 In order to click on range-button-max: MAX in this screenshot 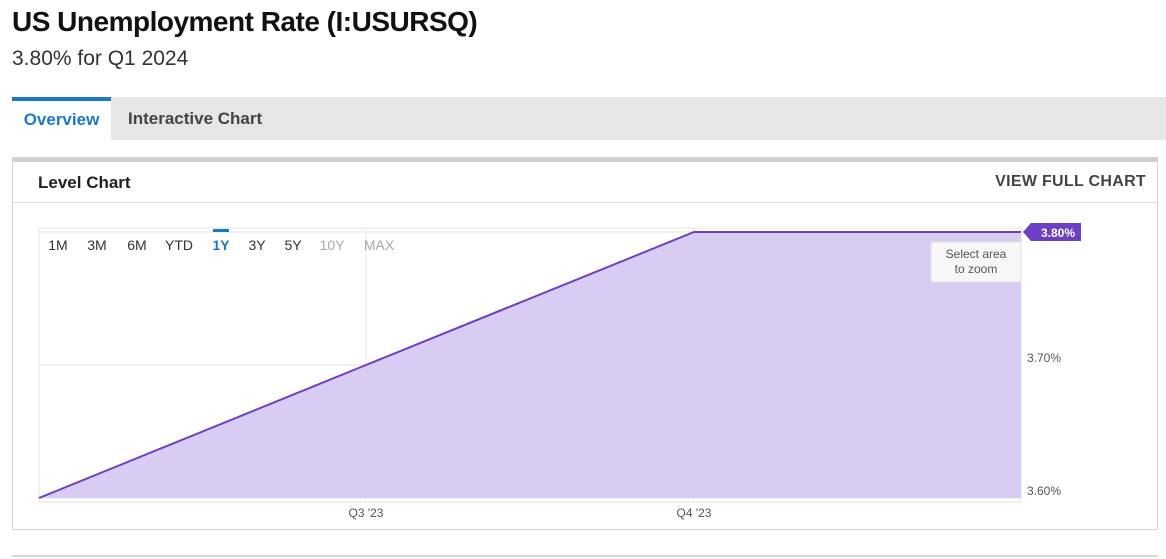, I will do `click(379, 245)`.